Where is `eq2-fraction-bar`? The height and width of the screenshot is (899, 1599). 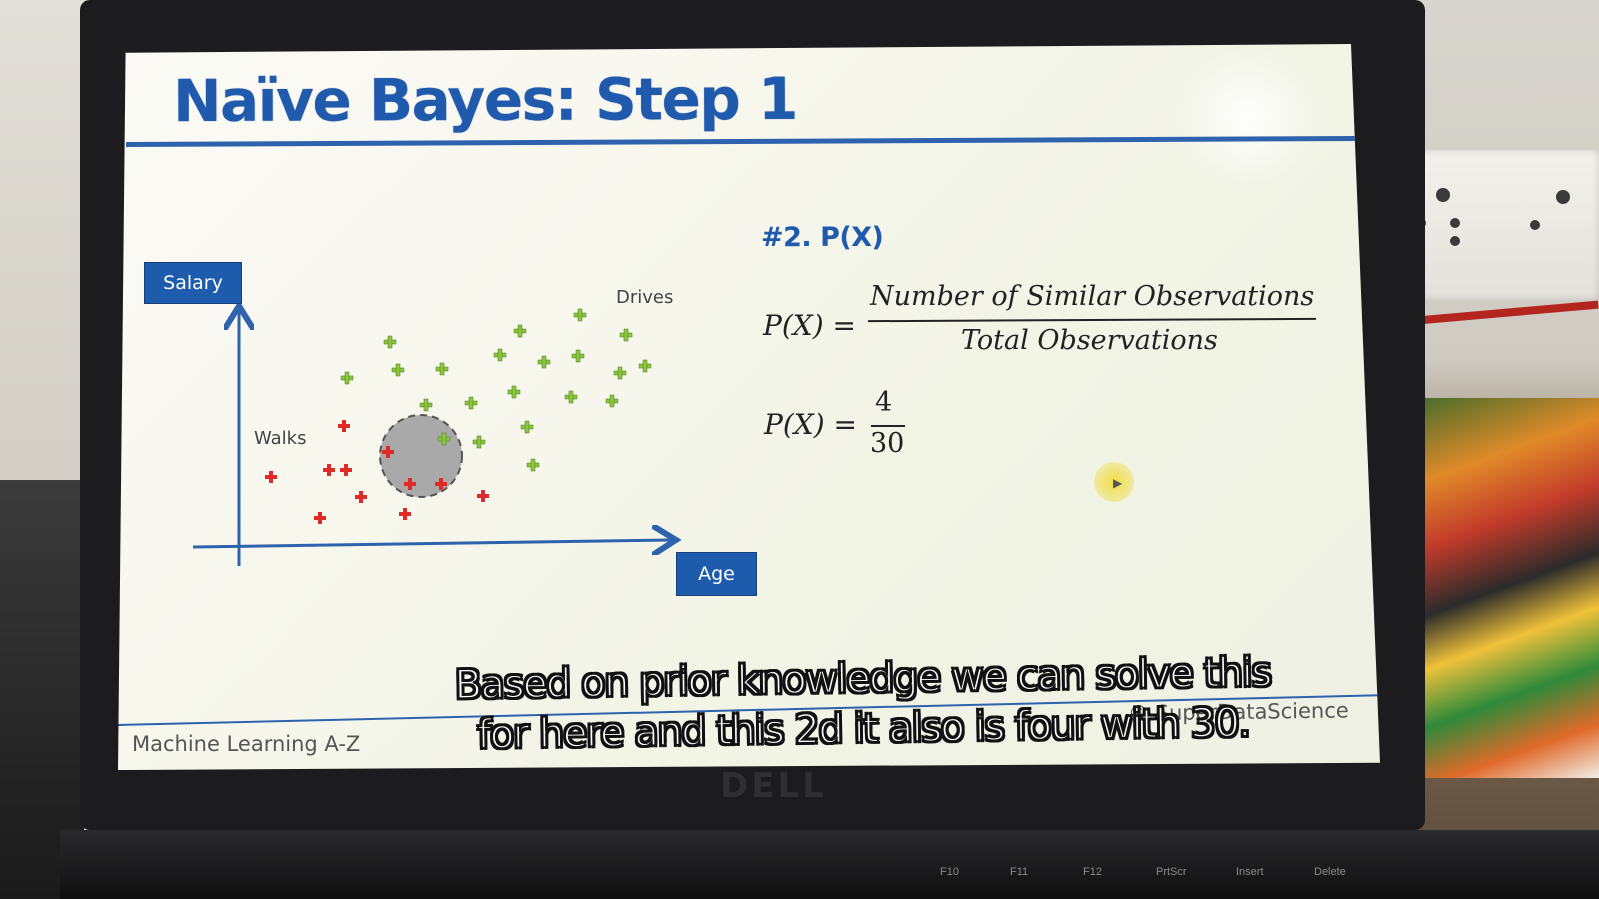
eq2-fraction-bar is located at coordinates (888, 426).